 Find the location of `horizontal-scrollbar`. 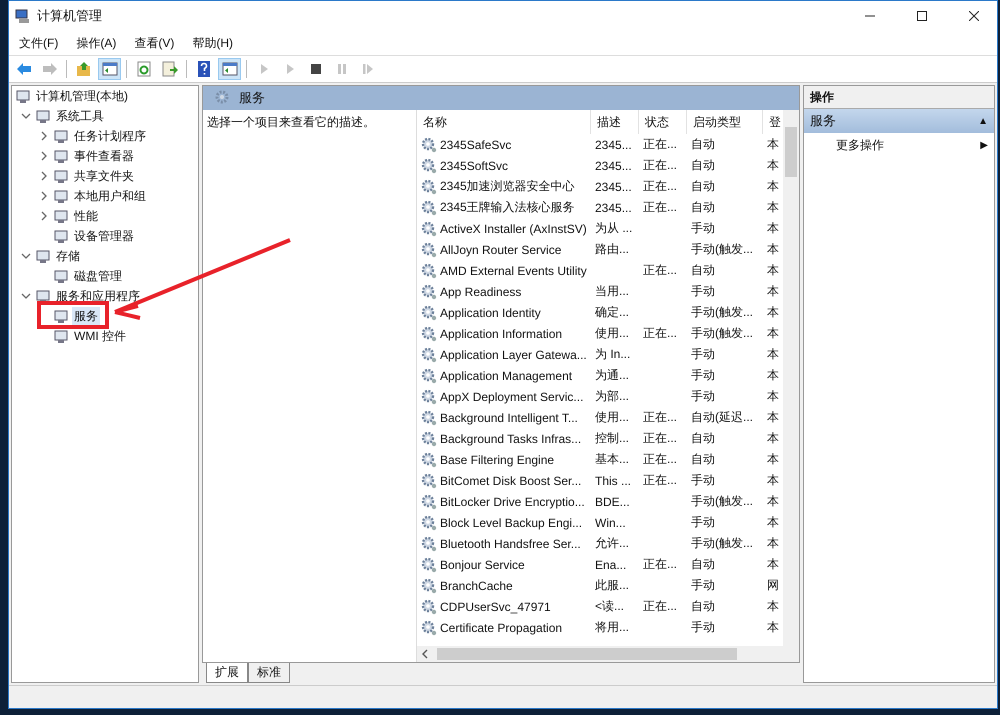

horizontal-scrollbar is located at coordinates (608, 654).